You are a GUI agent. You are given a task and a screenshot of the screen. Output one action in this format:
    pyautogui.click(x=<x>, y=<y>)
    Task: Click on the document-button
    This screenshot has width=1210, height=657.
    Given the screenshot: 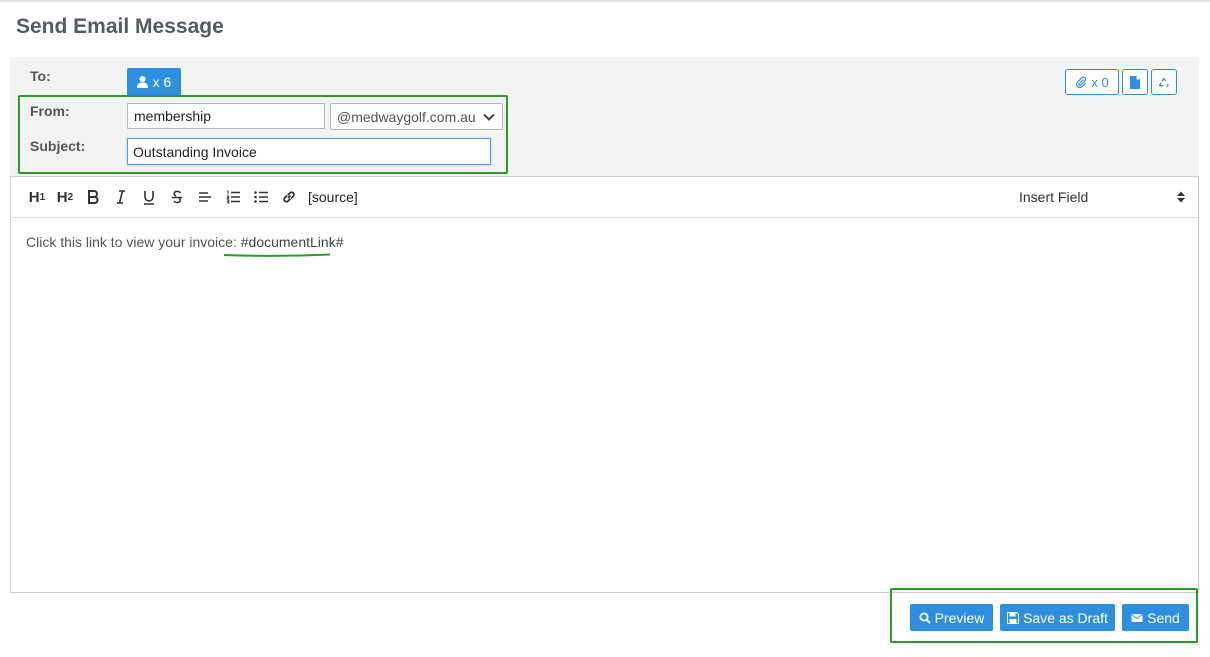 What is the action you would take?
    pyautogui.click(x=1135, y=82)
    